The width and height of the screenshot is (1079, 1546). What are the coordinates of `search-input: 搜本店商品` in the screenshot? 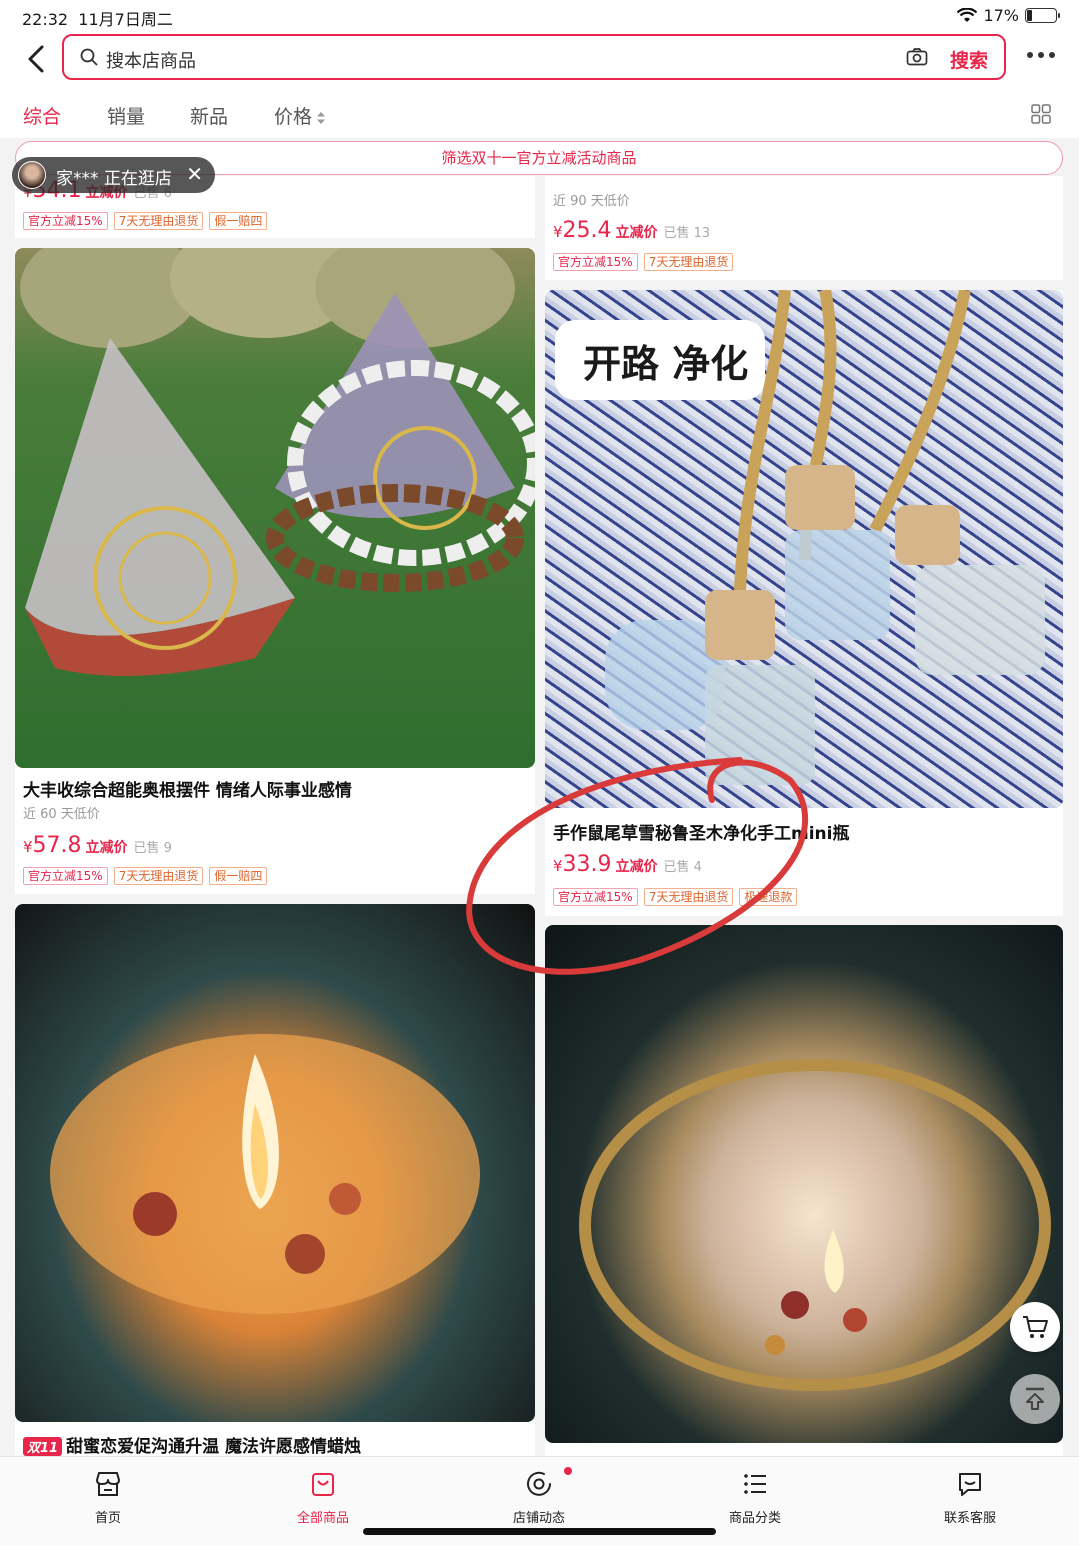 It's located at (151, 60).